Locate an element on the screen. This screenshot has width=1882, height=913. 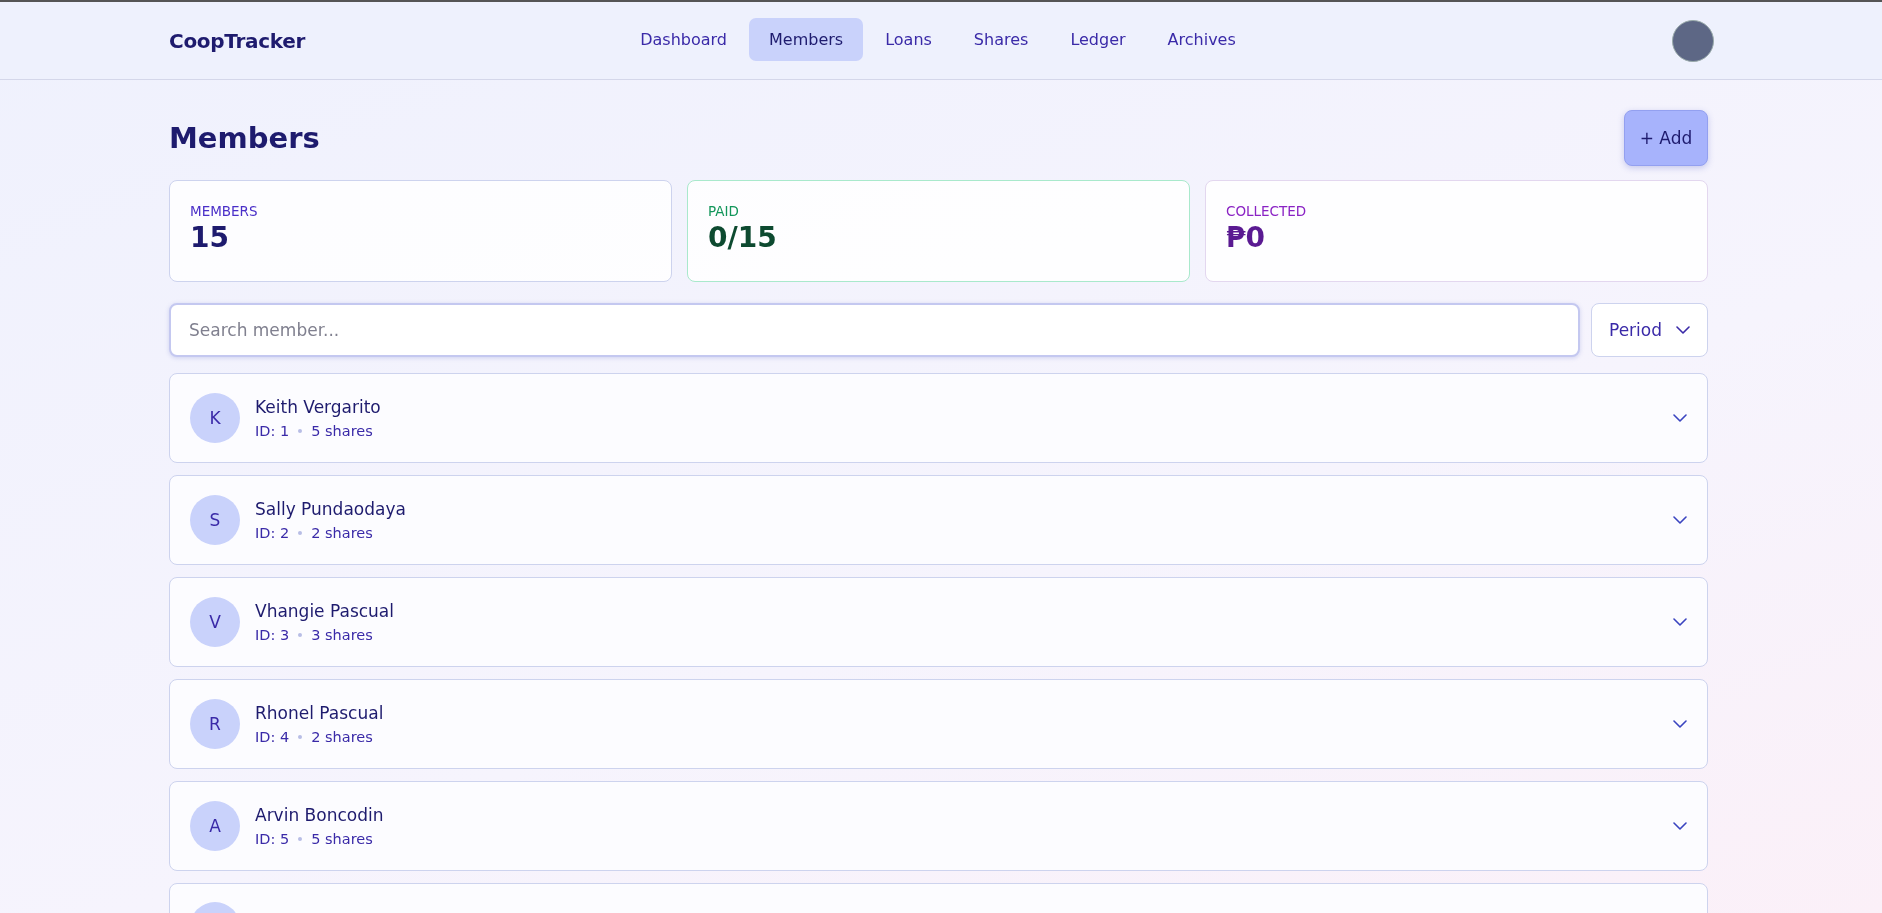
member-avatar: A is located at coordinates (215, 826).